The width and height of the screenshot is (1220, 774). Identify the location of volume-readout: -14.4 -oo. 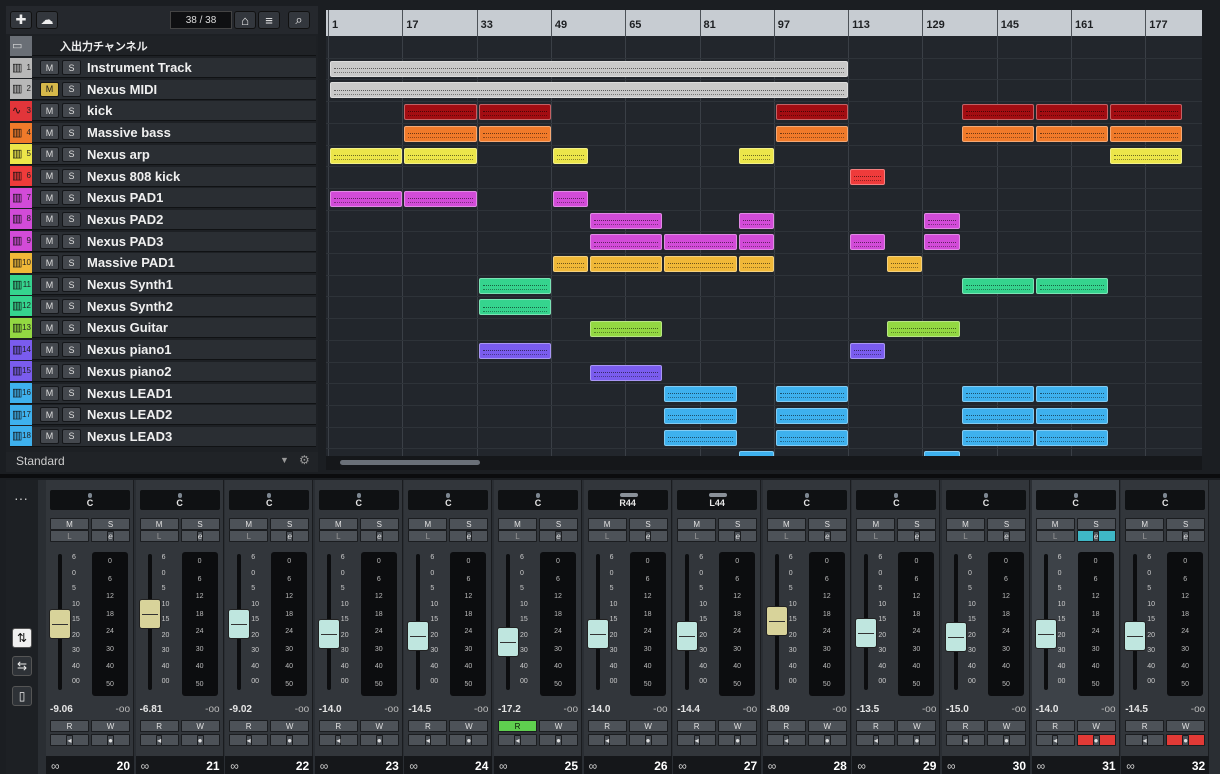
(717, 711).